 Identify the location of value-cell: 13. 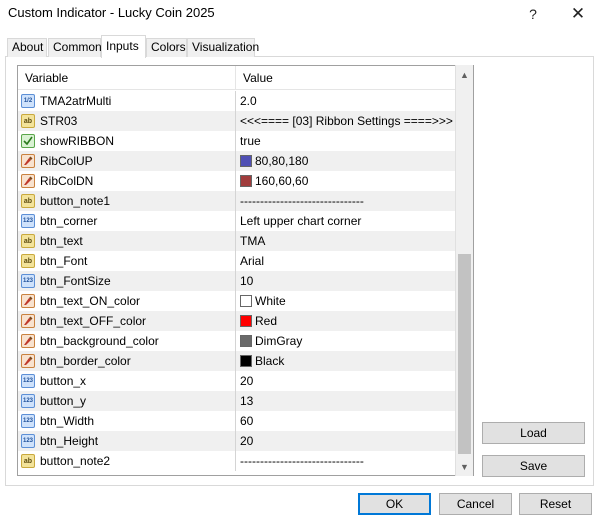
(346, 401).